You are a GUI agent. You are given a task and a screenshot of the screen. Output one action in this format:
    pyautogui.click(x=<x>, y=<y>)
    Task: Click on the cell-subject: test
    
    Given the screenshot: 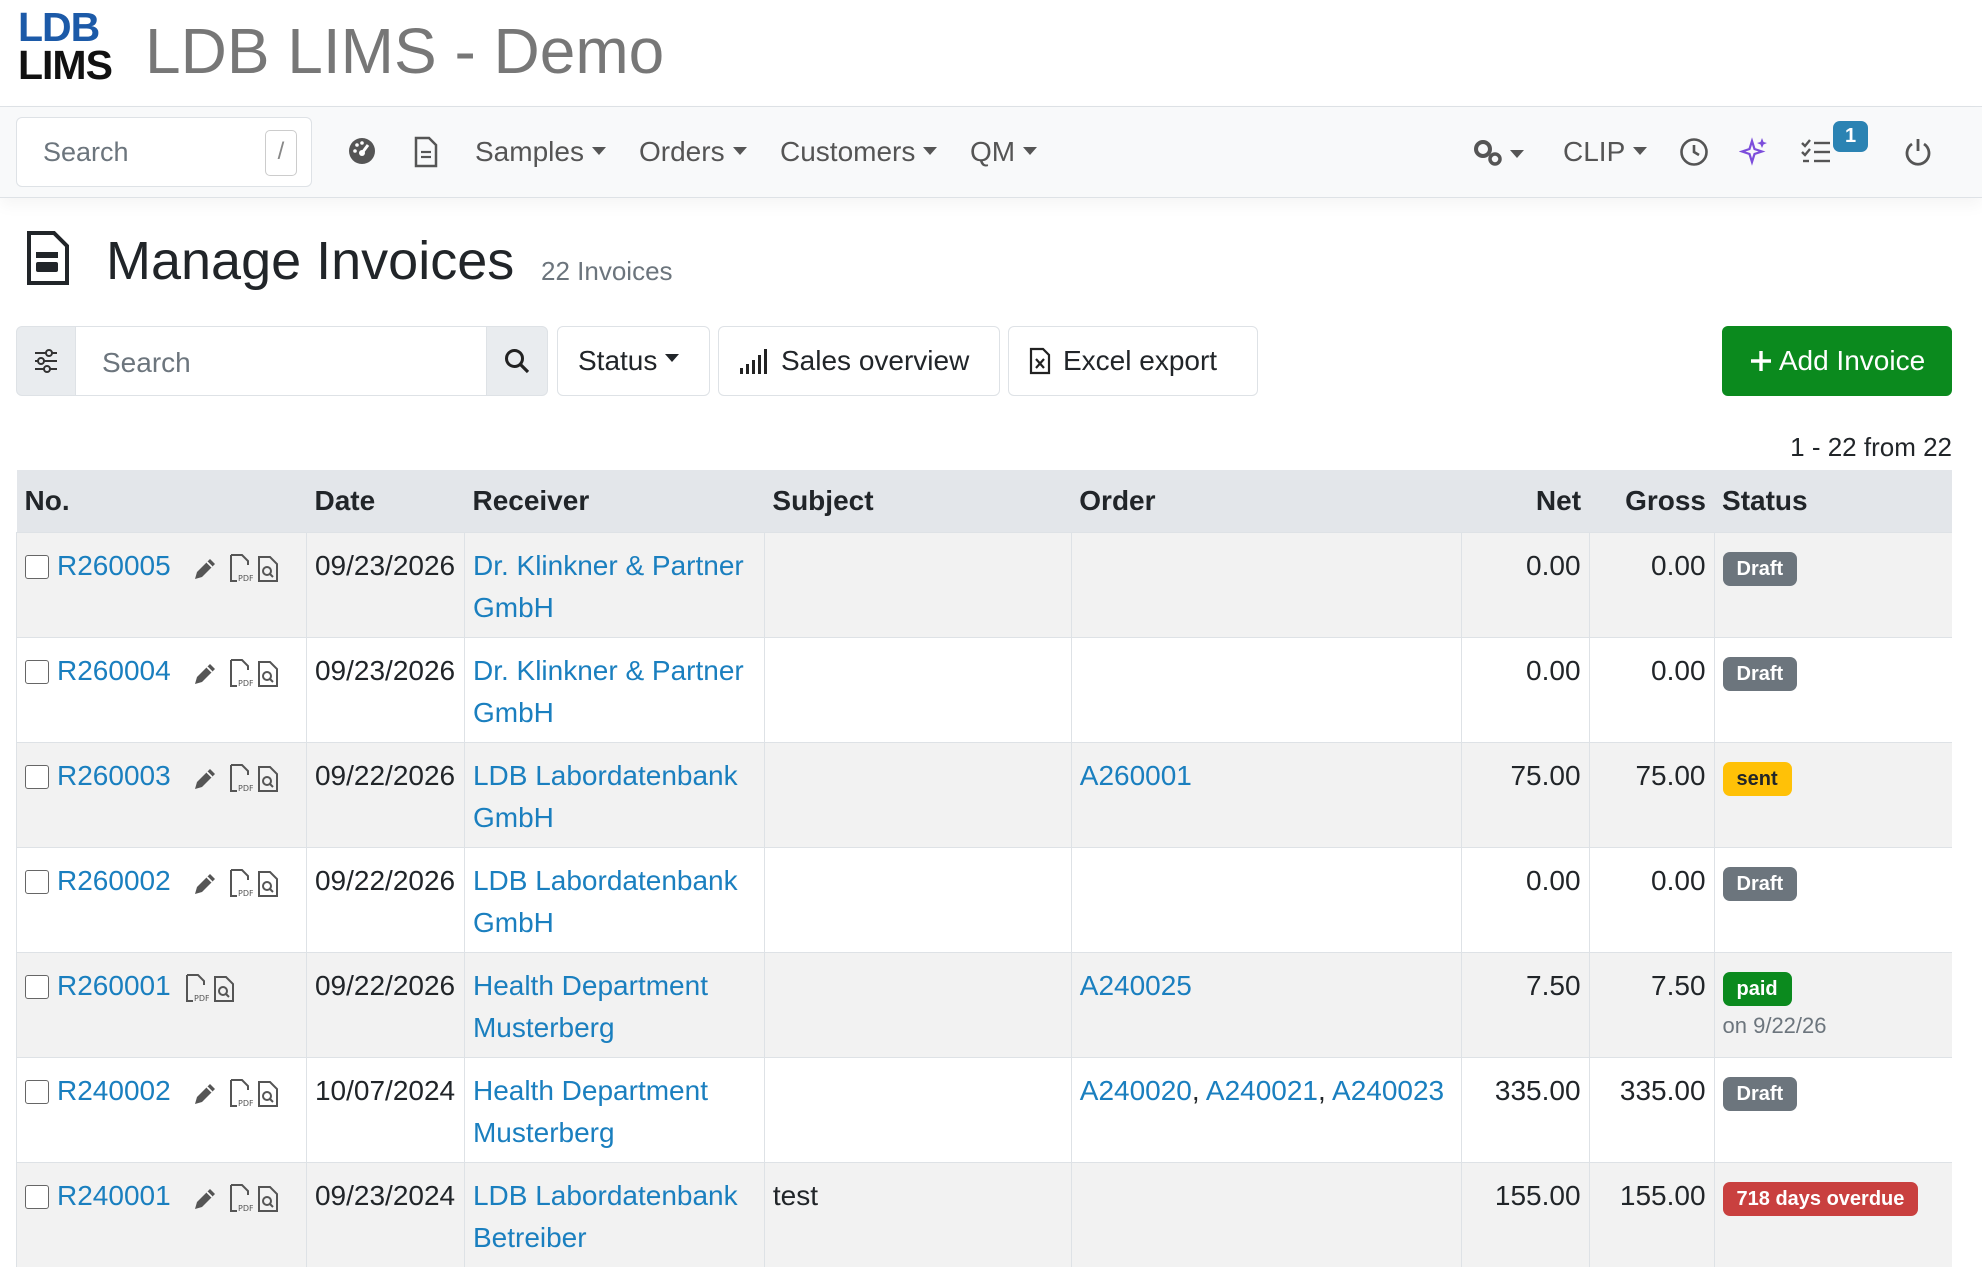 What is the action you would take?
    pyautogui.click(x=917, y=1215)
    